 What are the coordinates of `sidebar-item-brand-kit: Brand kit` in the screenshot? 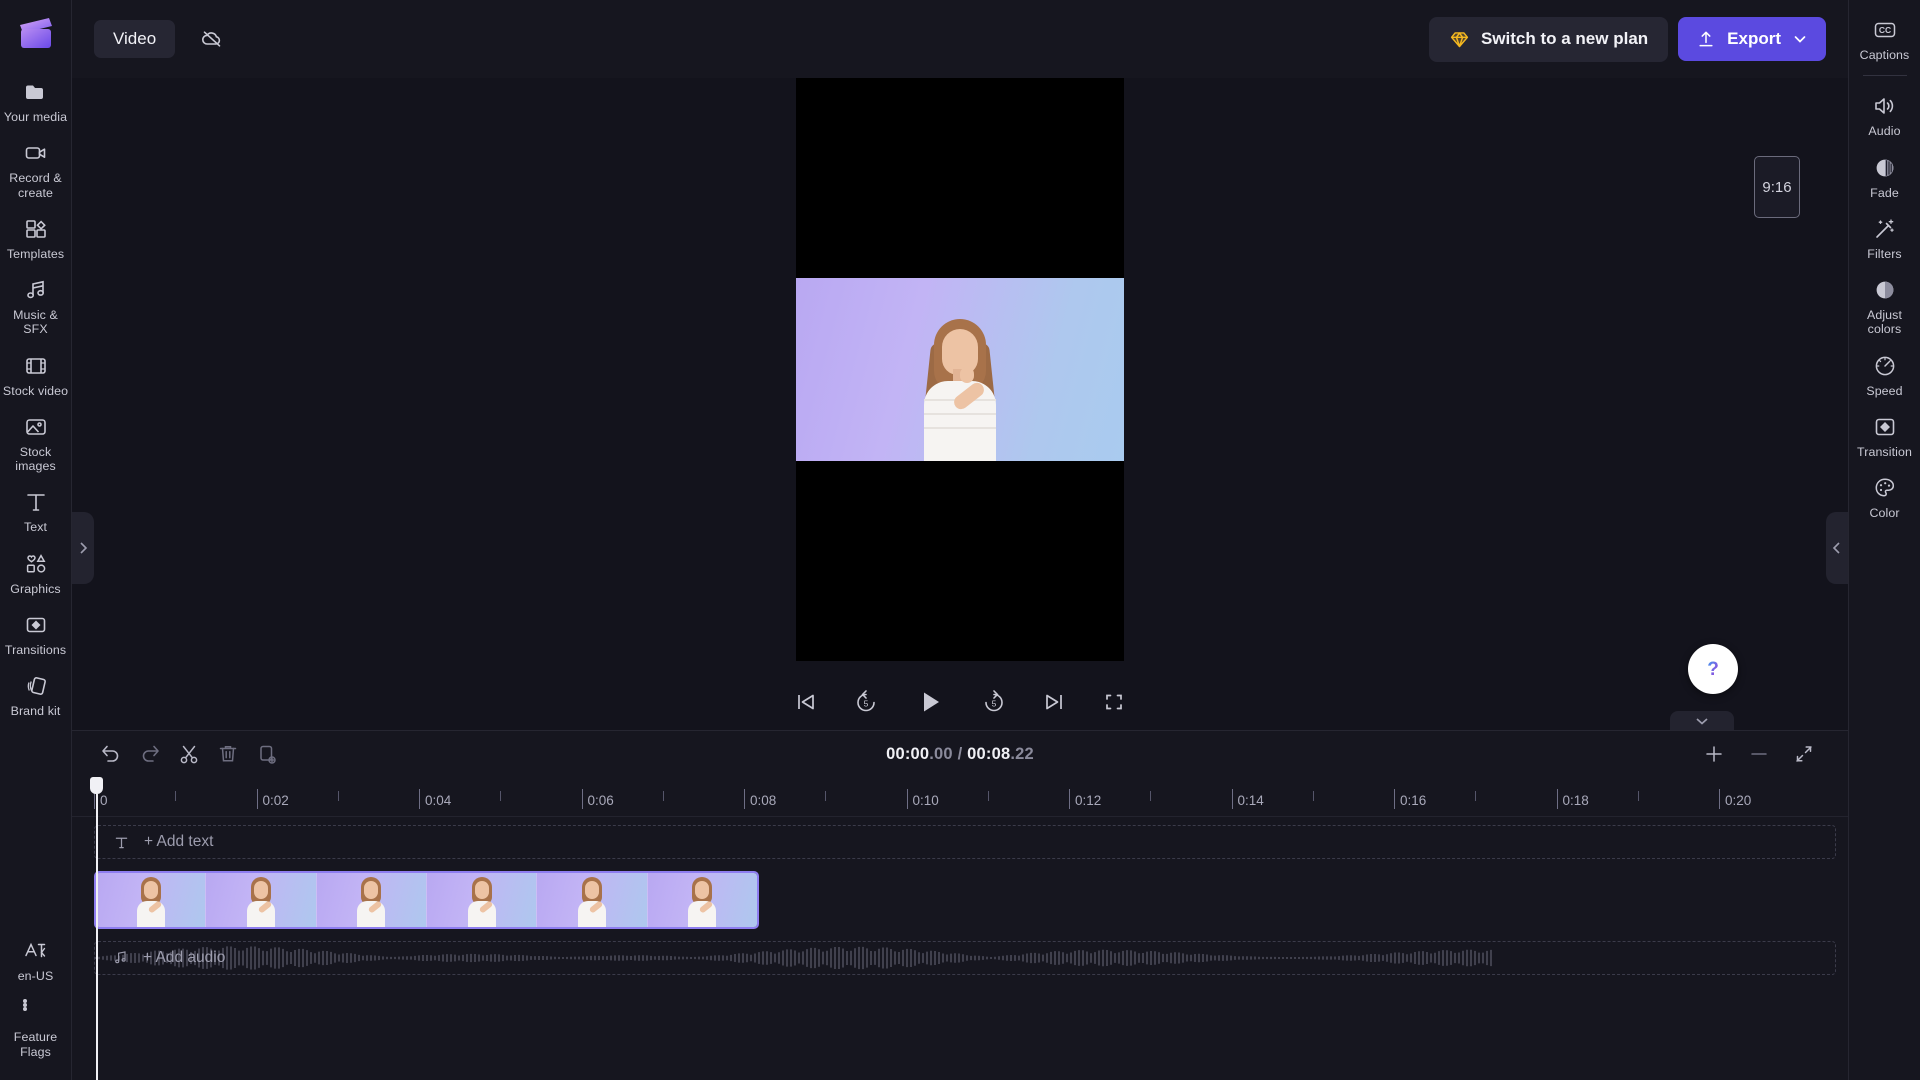 It's located at (36, 694).